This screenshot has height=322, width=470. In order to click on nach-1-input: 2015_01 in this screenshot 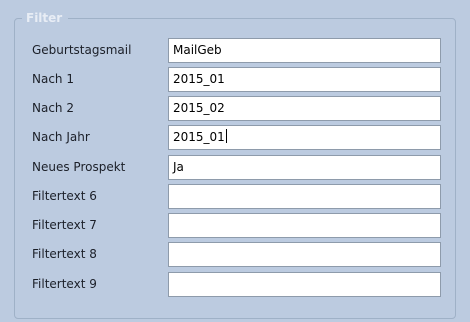, I will do `click(304, 79)`.